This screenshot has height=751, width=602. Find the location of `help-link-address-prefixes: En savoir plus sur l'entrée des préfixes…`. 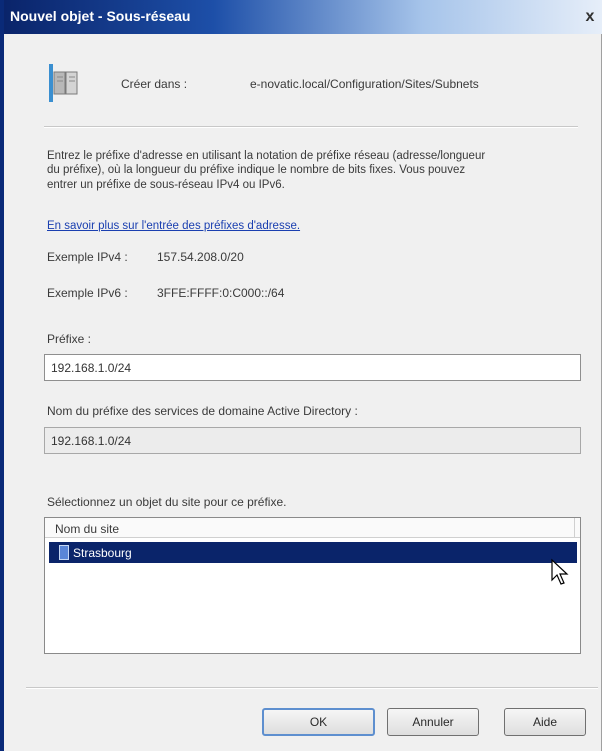

help-link-address-prefixes: En savoir plus sur l'entrée des préfixes… is located at coordinates (173, 226).